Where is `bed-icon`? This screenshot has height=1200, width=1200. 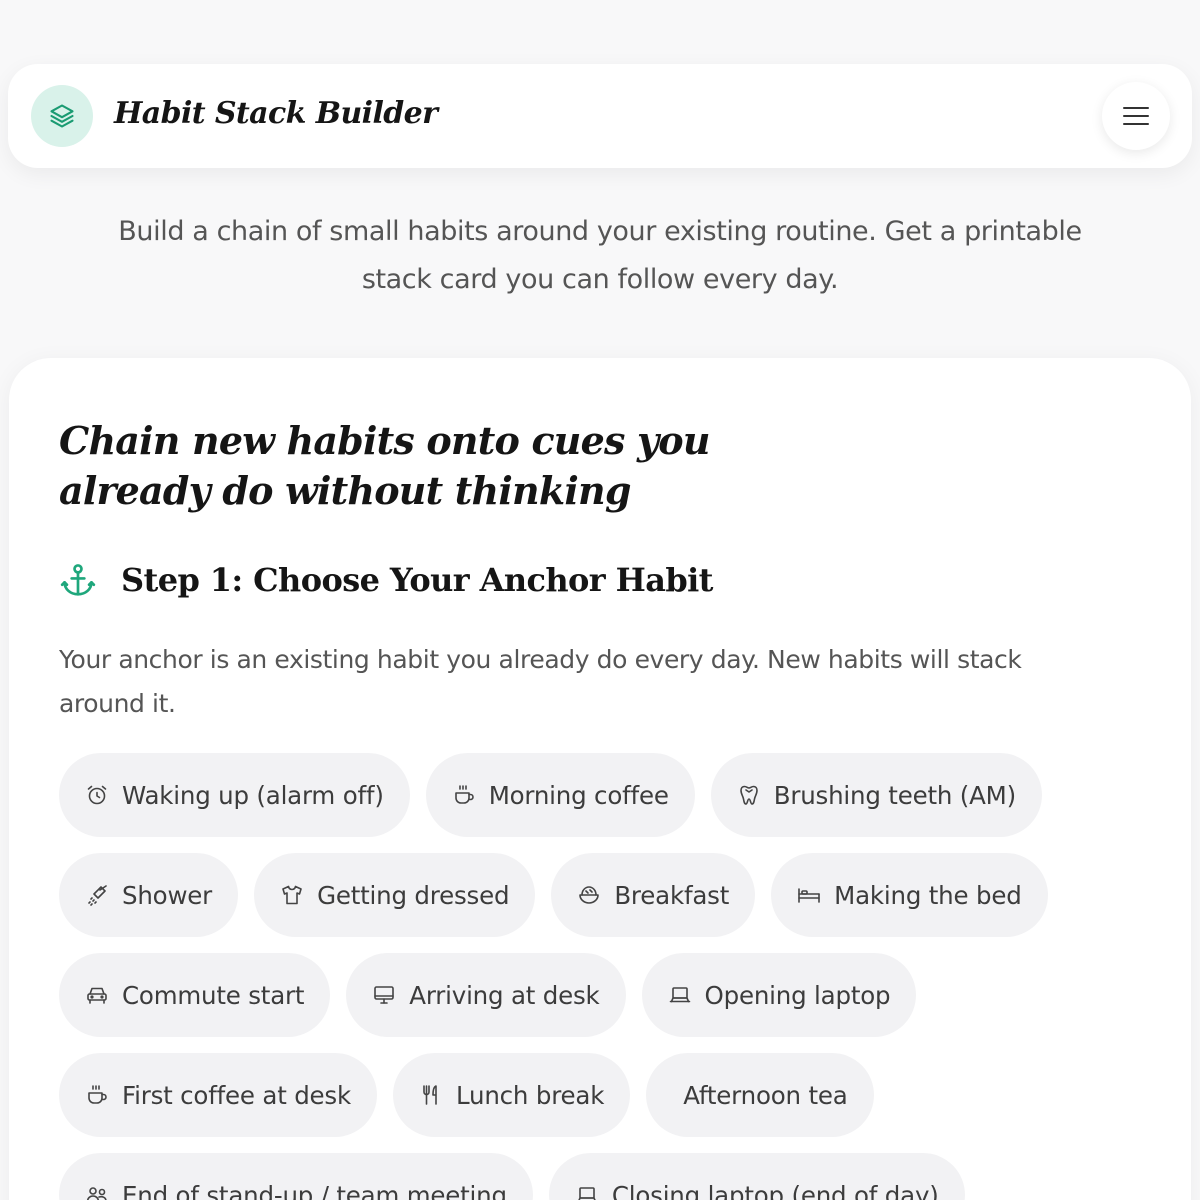 bed-icon is located at coordinates (809, 895).